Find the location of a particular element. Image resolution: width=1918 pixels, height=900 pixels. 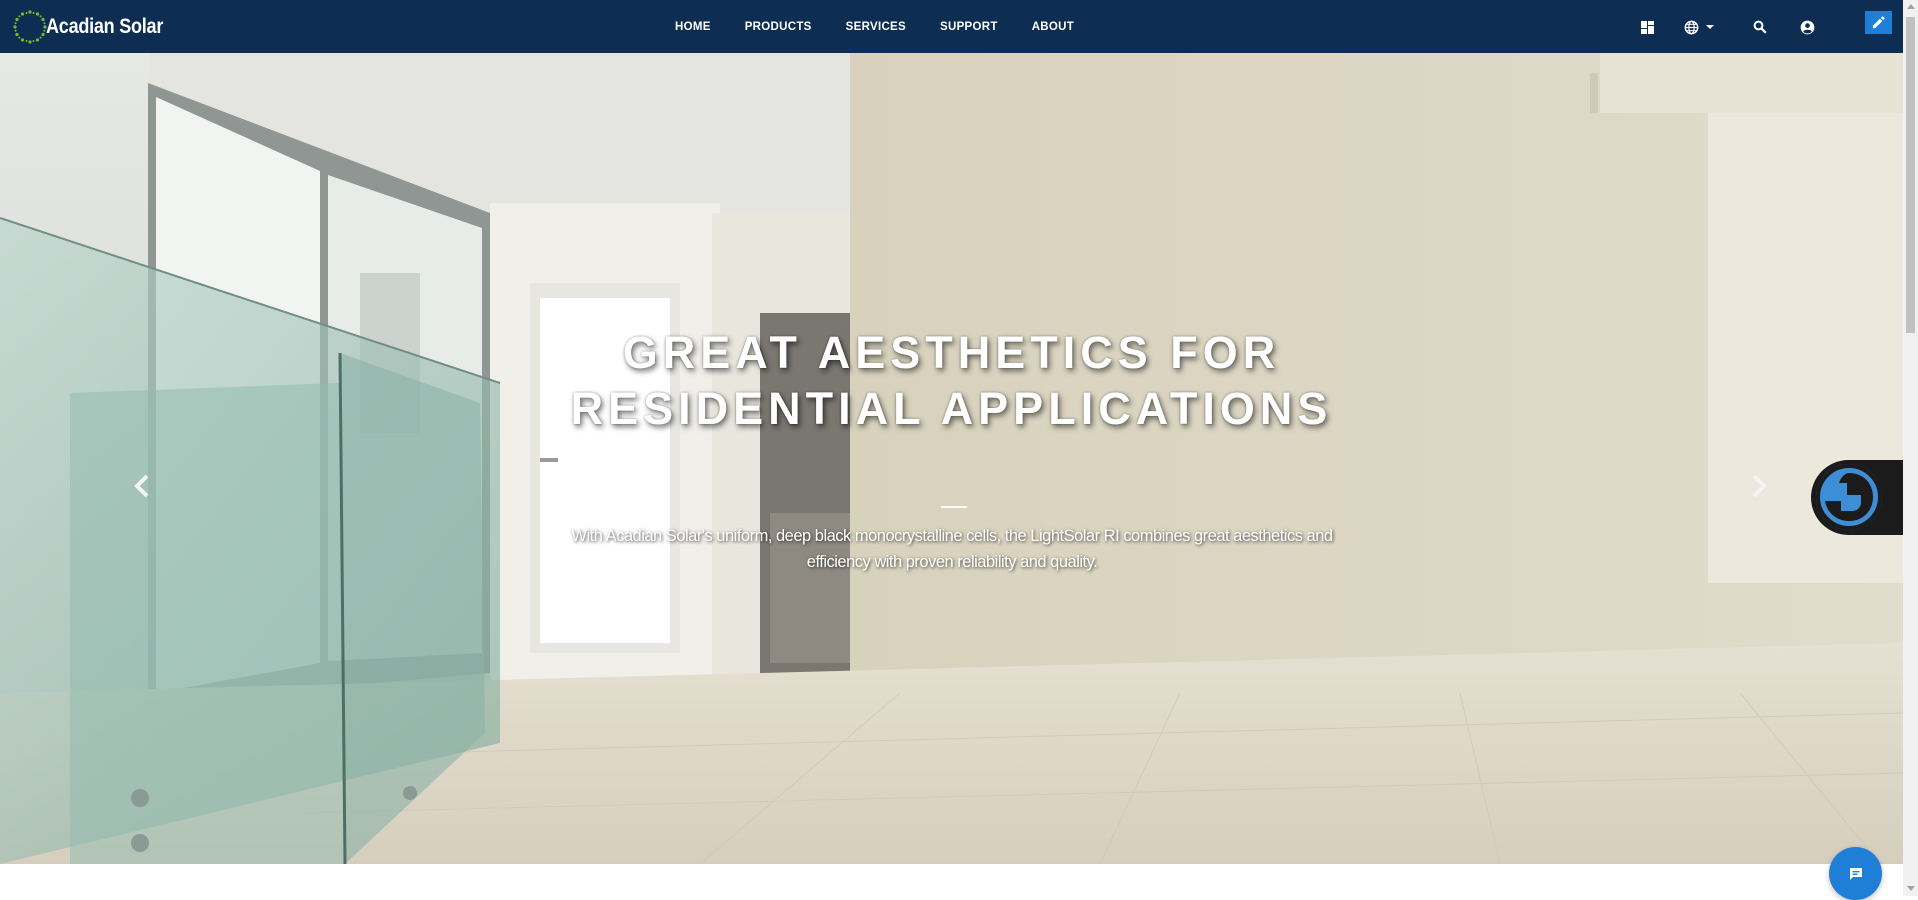

accessibility-widget-button is located at coordinates (1857, 497).